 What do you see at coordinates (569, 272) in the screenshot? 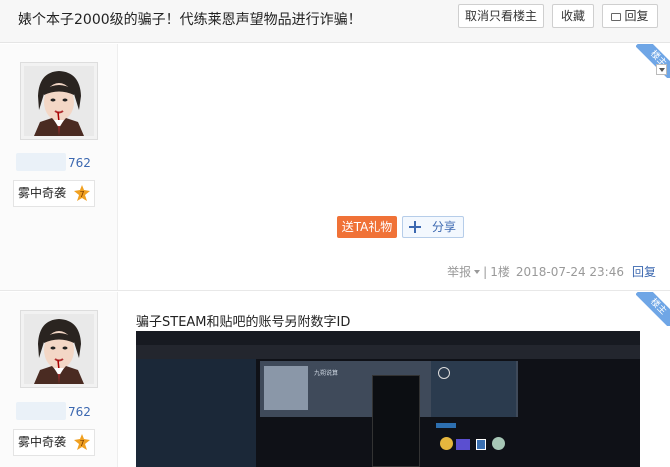
I see `post-time: 2018-07-24 23:46` at bounding box center [569, 272].